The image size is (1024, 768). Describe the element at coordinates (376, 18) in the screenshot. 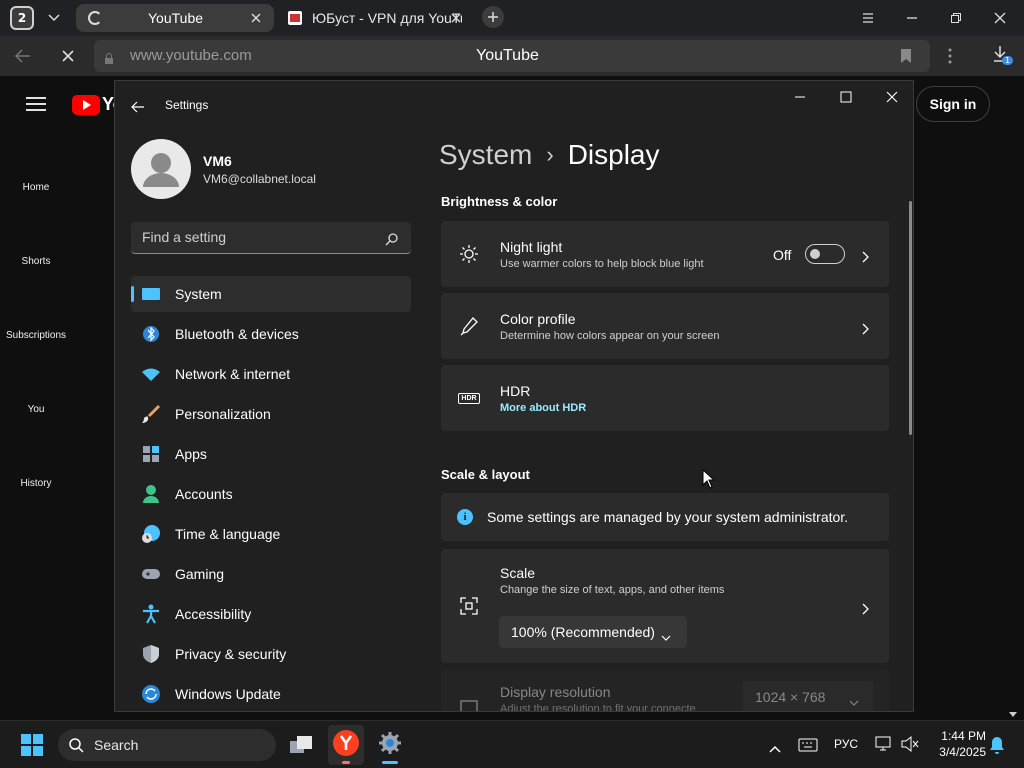

I see `tab-yubust: ЮБуст - VPN для YouTube` at that location.